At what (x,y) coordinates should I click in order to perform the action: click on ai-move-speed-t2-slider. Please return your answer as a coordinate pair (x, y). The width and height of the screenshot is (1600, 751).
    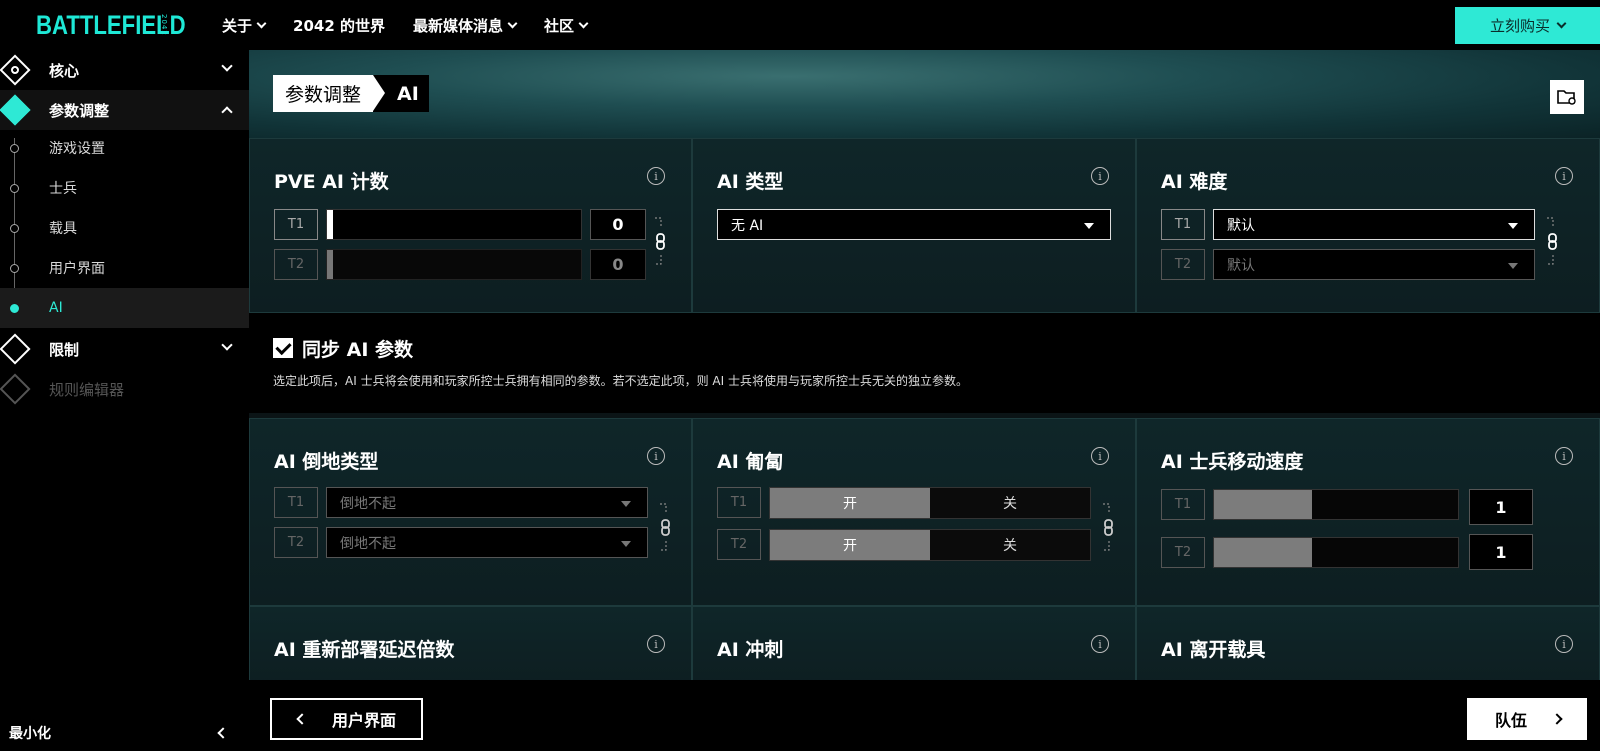
    Looking at the image, I should click on (1336, 552).